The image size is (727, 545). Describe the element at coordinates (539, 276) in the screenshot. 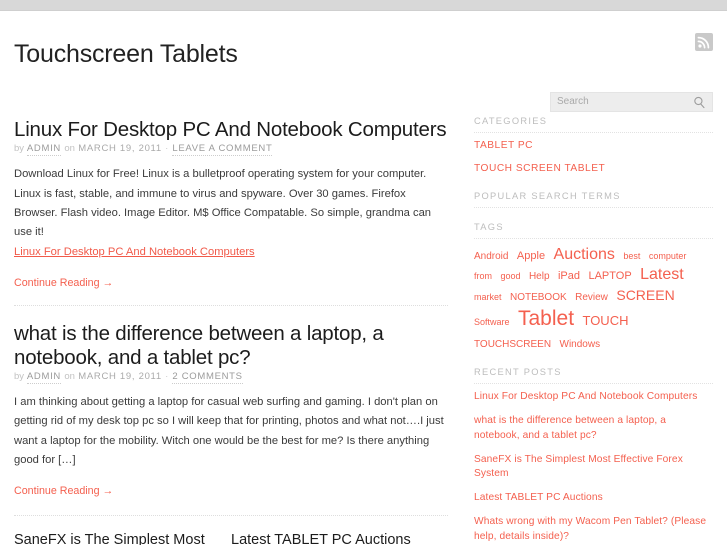

I see `tag-link: Help` at that location.